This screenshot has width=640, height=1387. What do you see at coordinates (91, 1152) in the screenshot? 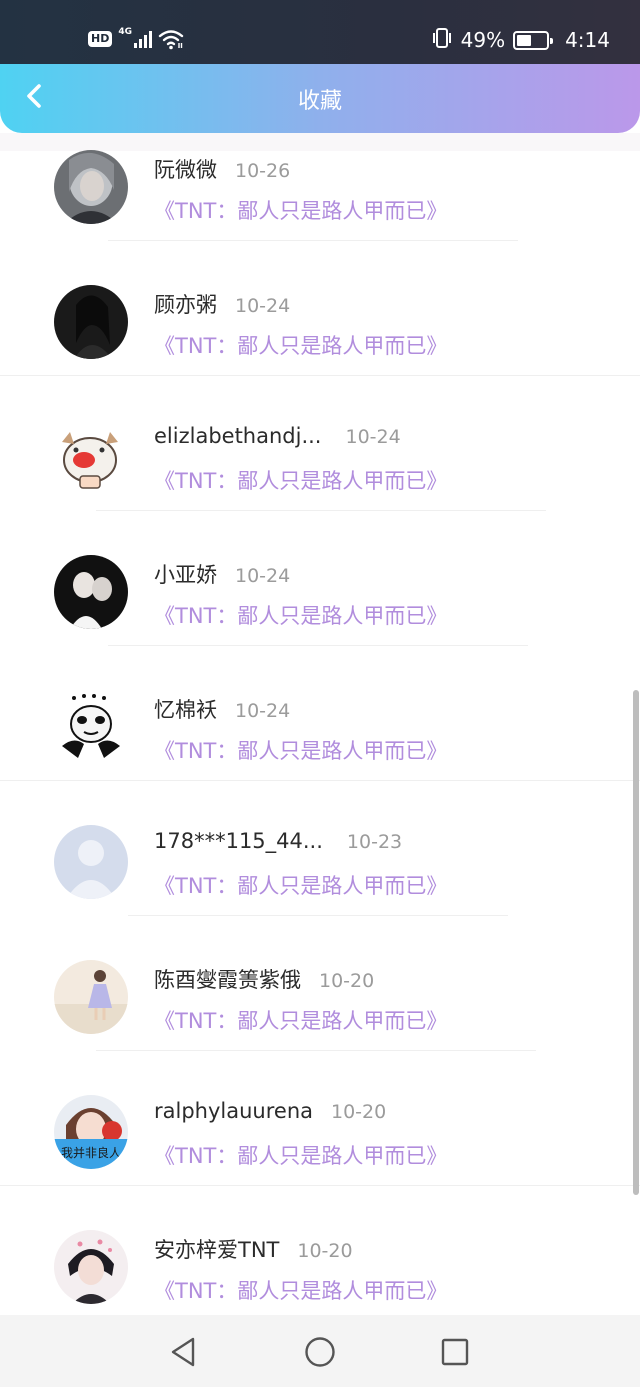
I see `avatar-caption: 我并非良人` at bounding box center [91, 1152].